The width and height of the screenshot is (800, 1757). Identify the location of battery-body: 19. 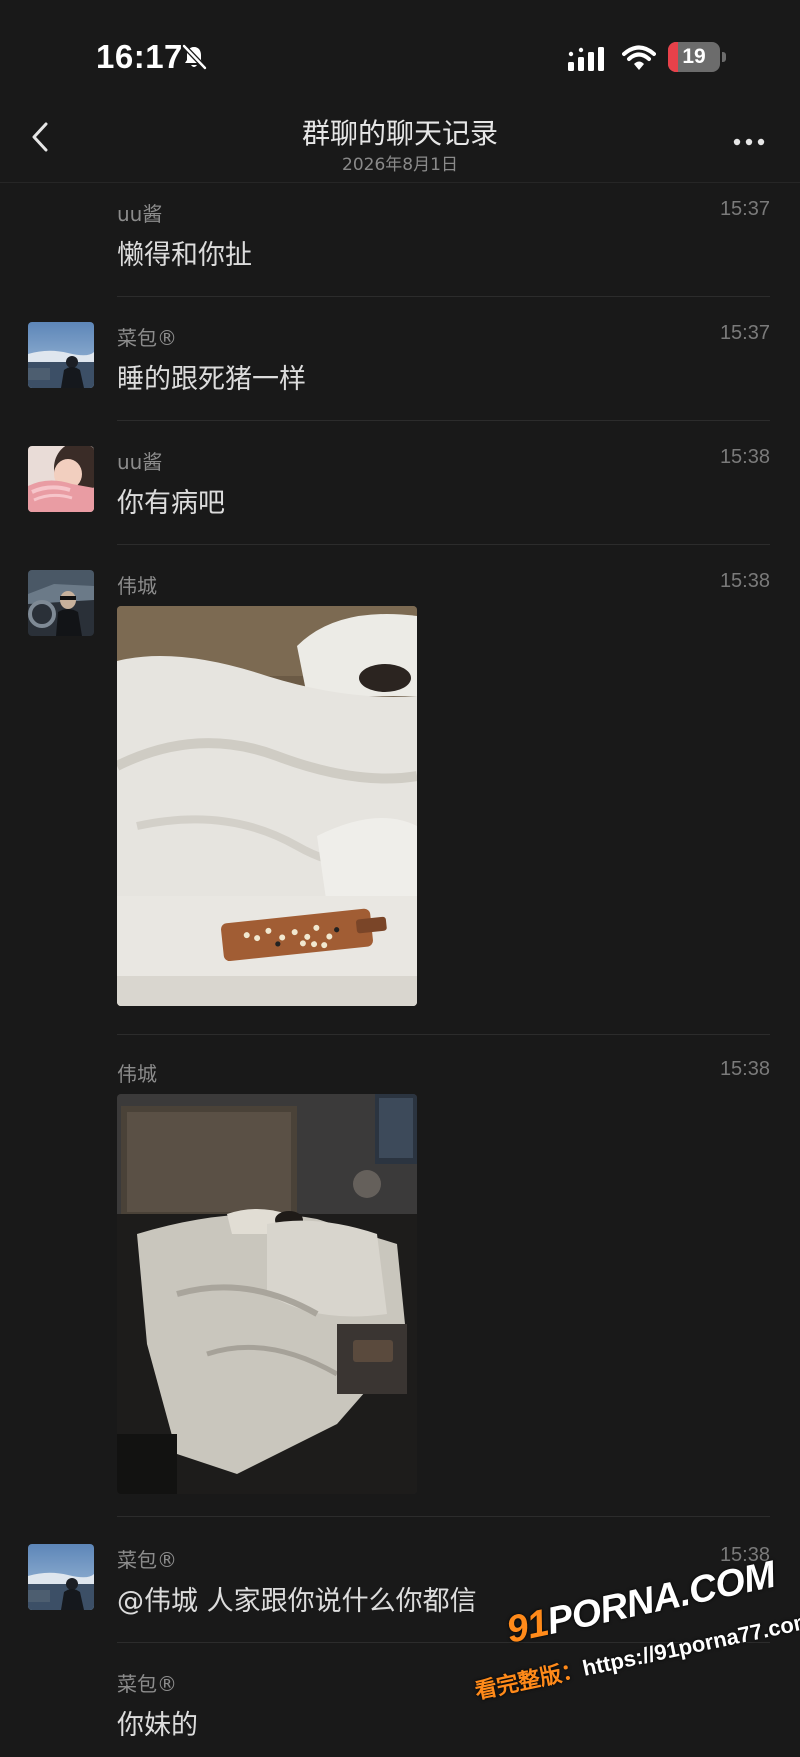
(694, 57).